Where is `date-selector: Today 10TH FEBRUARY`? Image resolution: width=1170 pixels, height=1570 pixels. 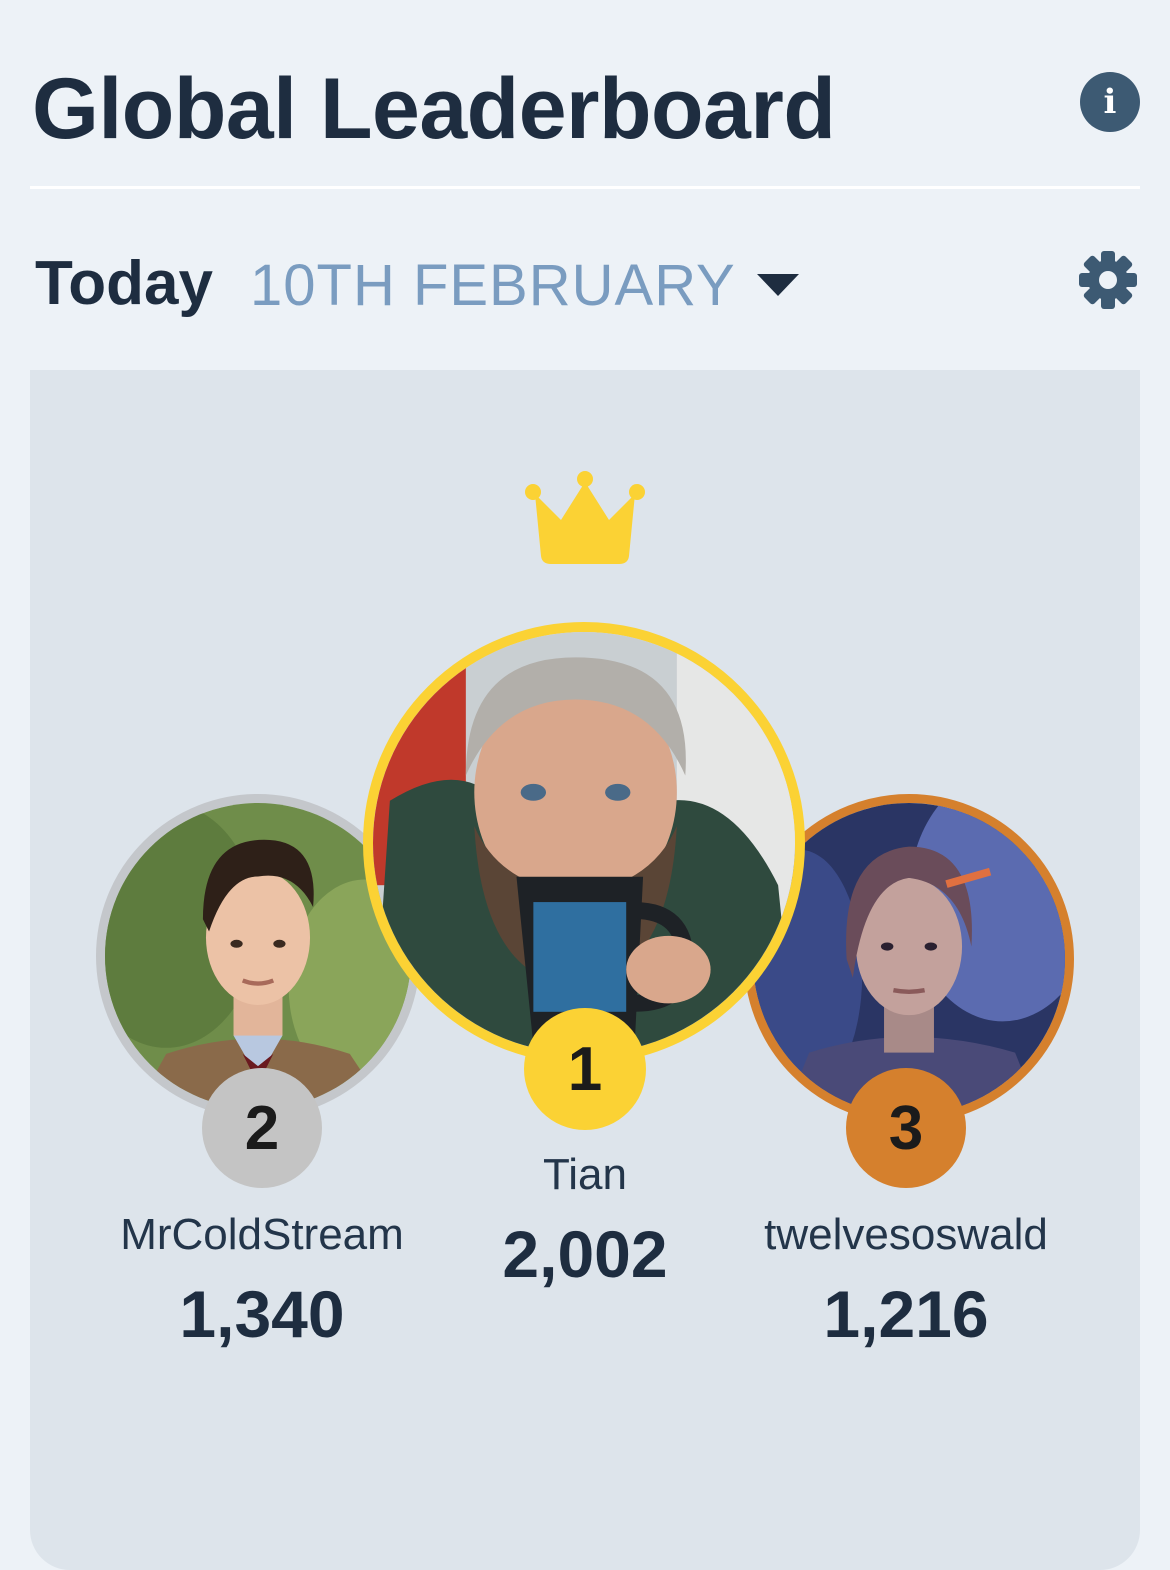 date-selector: Today 10TH FEBRUARY is located at coordinates (585, 285).